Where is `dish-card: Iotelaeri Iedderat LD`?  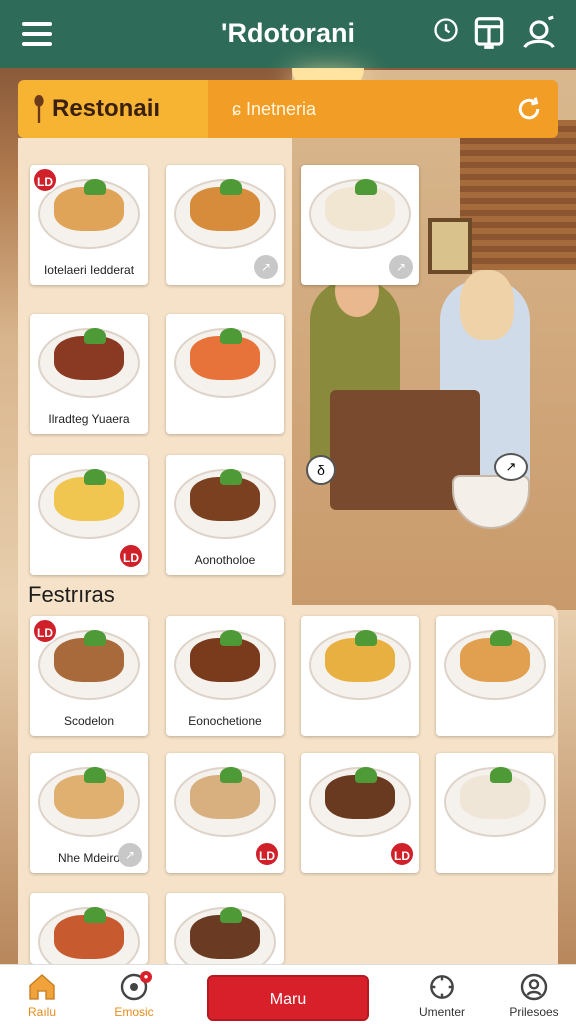
dish-card: Iotelaeri Iedderat LD is located at coordinates (89, 225).